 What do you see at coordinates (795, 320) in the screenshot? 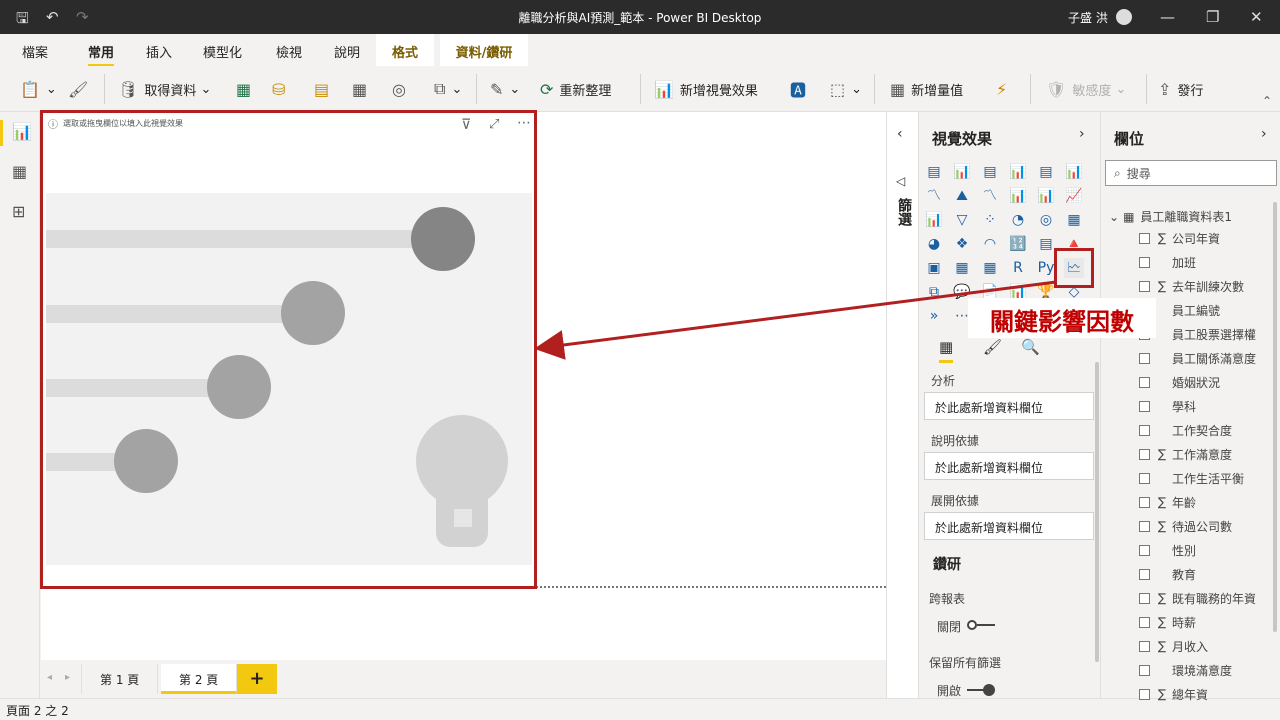
I see `annotation-arrow` at bounding box center [795, 320].